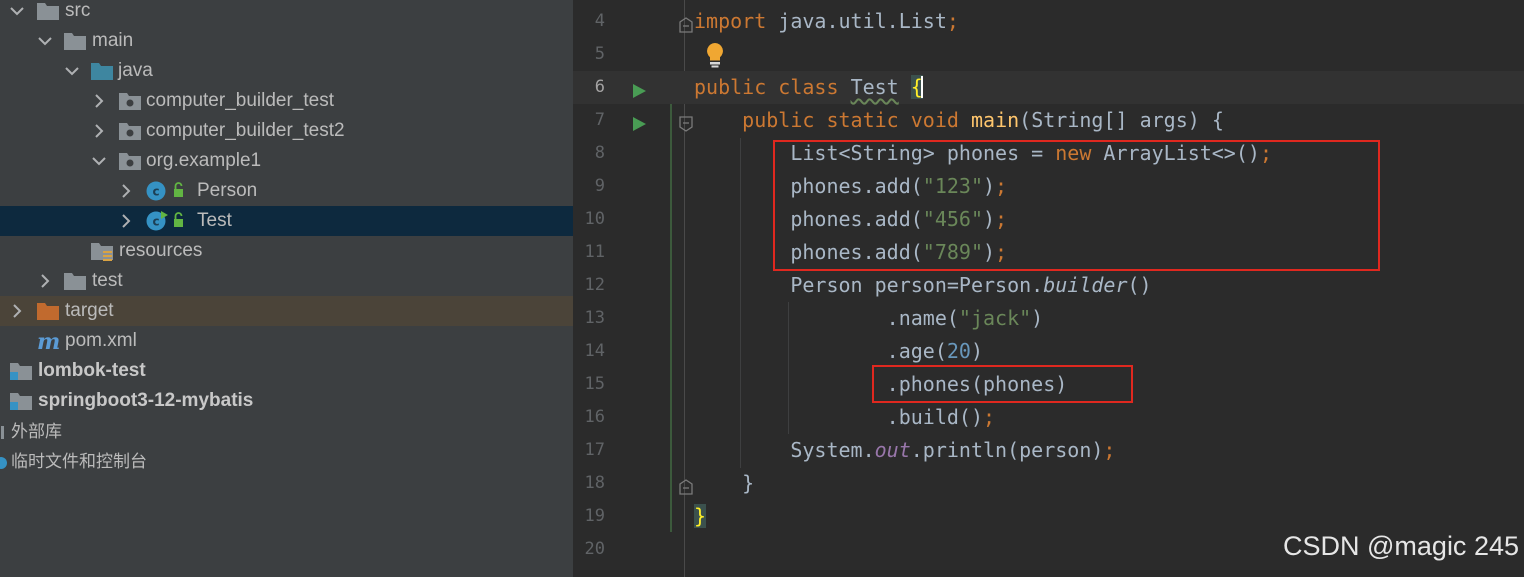 This screenshot has height=577, width=1524. I want to click on code-line-13: 13 .name("jack"), so click(1048, 318).